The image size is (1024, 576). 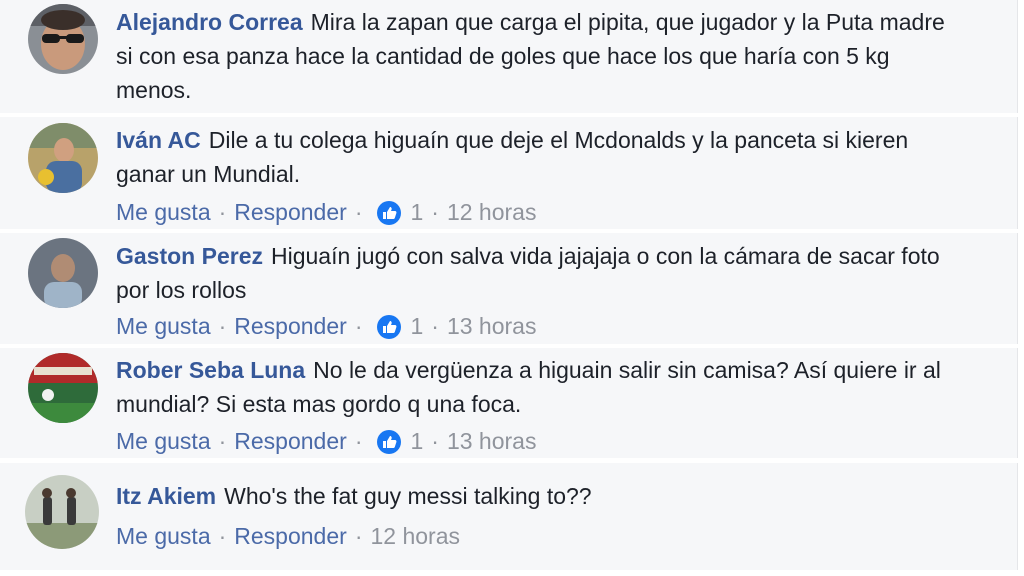 I want to click on author-name: Alejandro Correa, so click(x=209, y=22).